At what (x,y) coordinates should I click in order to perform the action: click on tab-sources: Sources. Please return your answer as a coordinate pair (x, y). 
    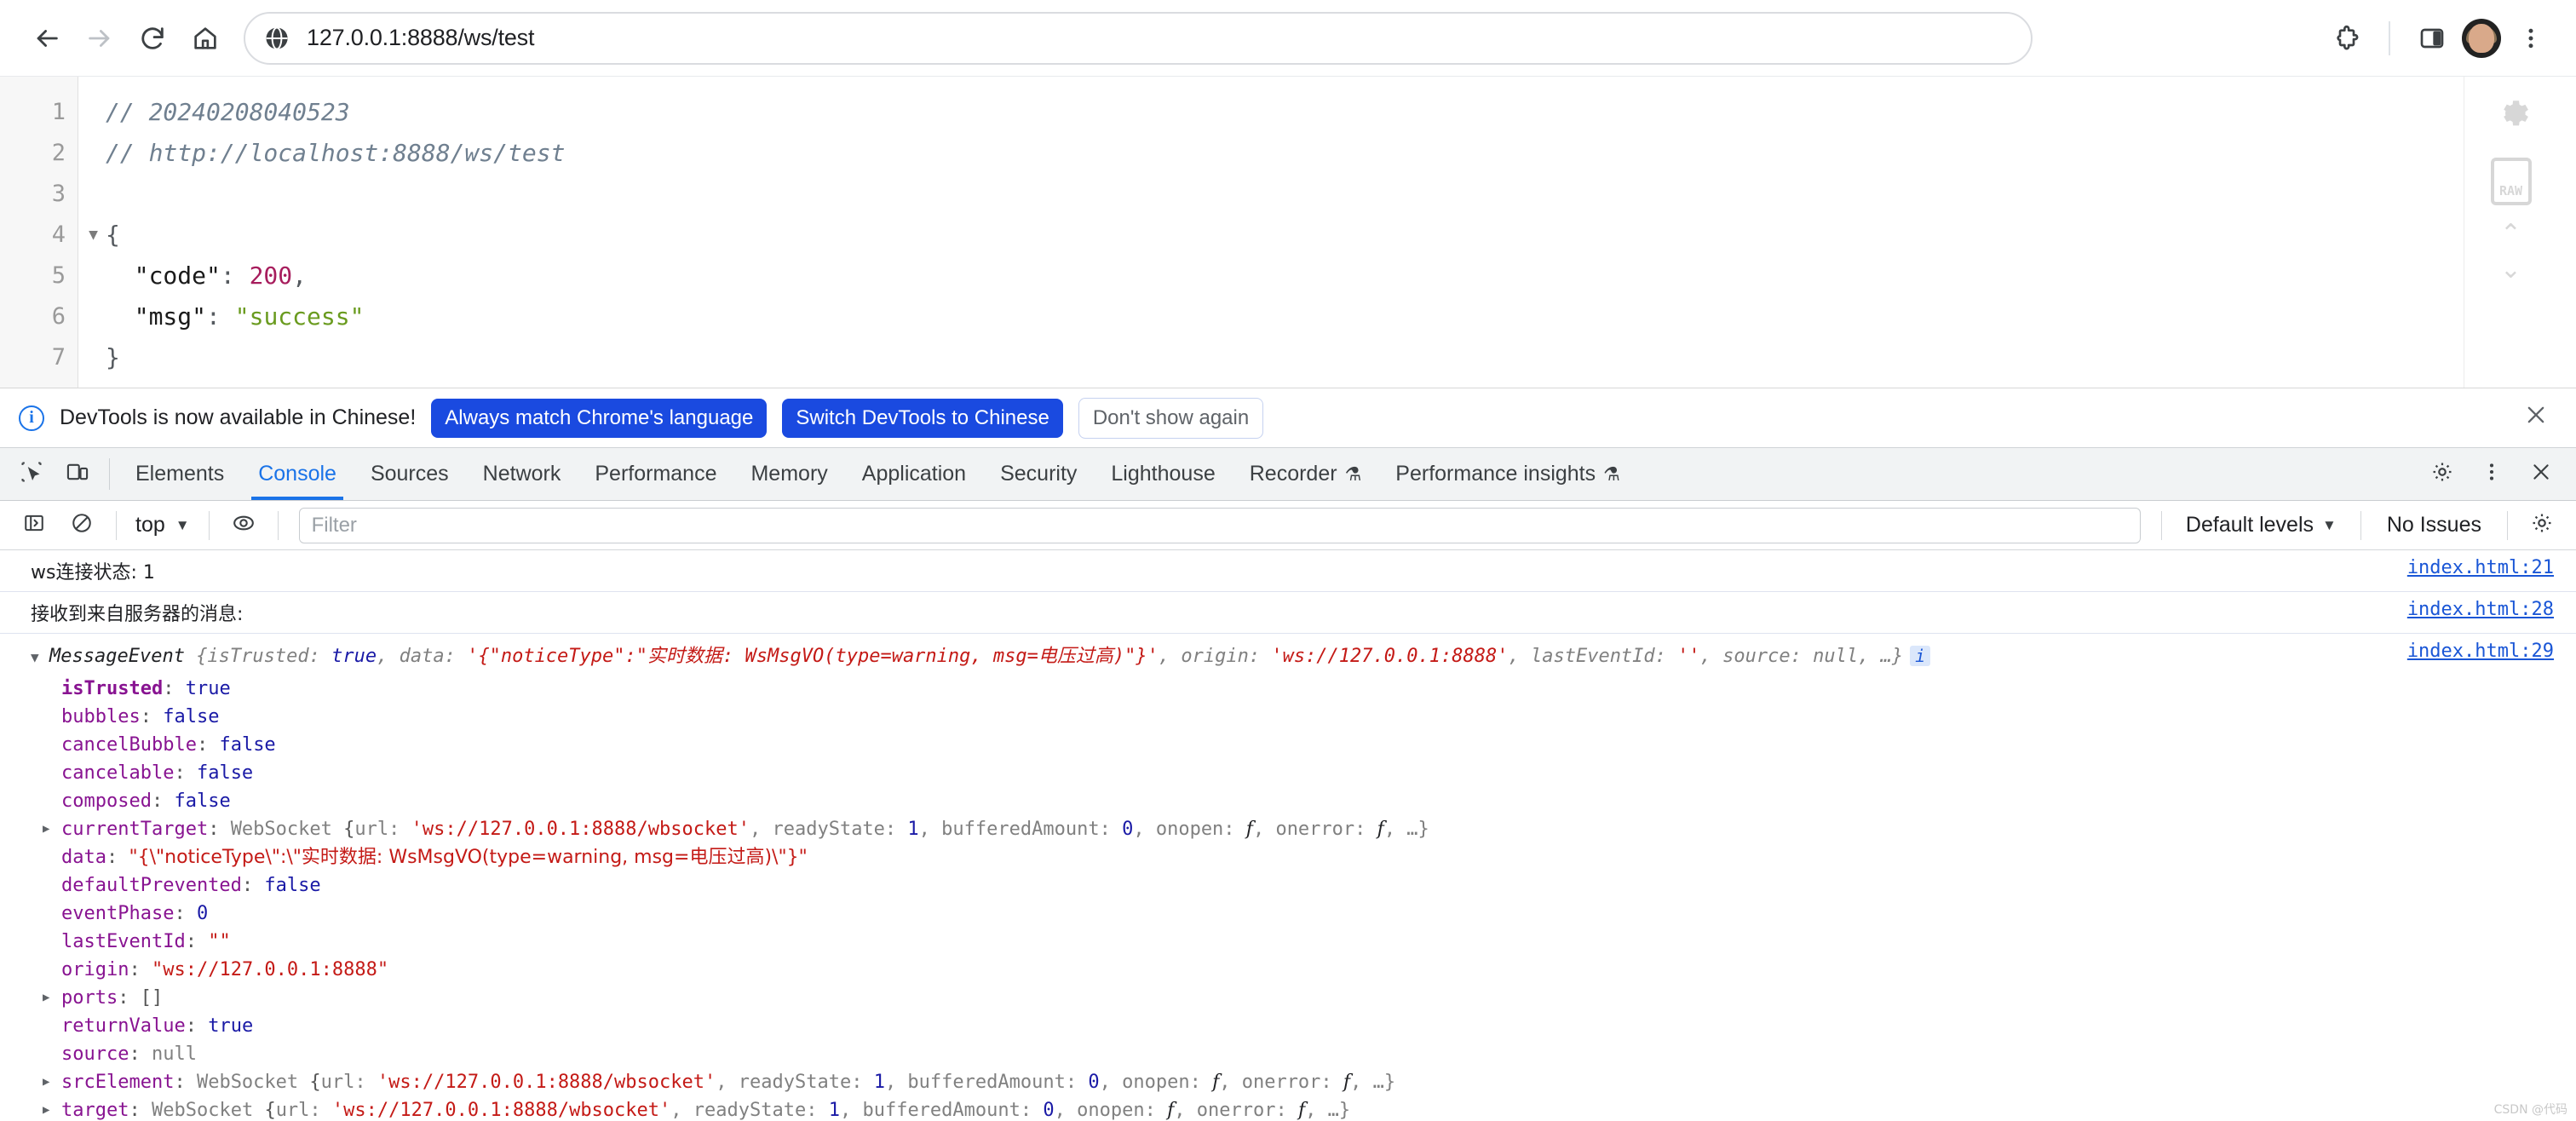
    Looking at the image, I should click on (410, 474).